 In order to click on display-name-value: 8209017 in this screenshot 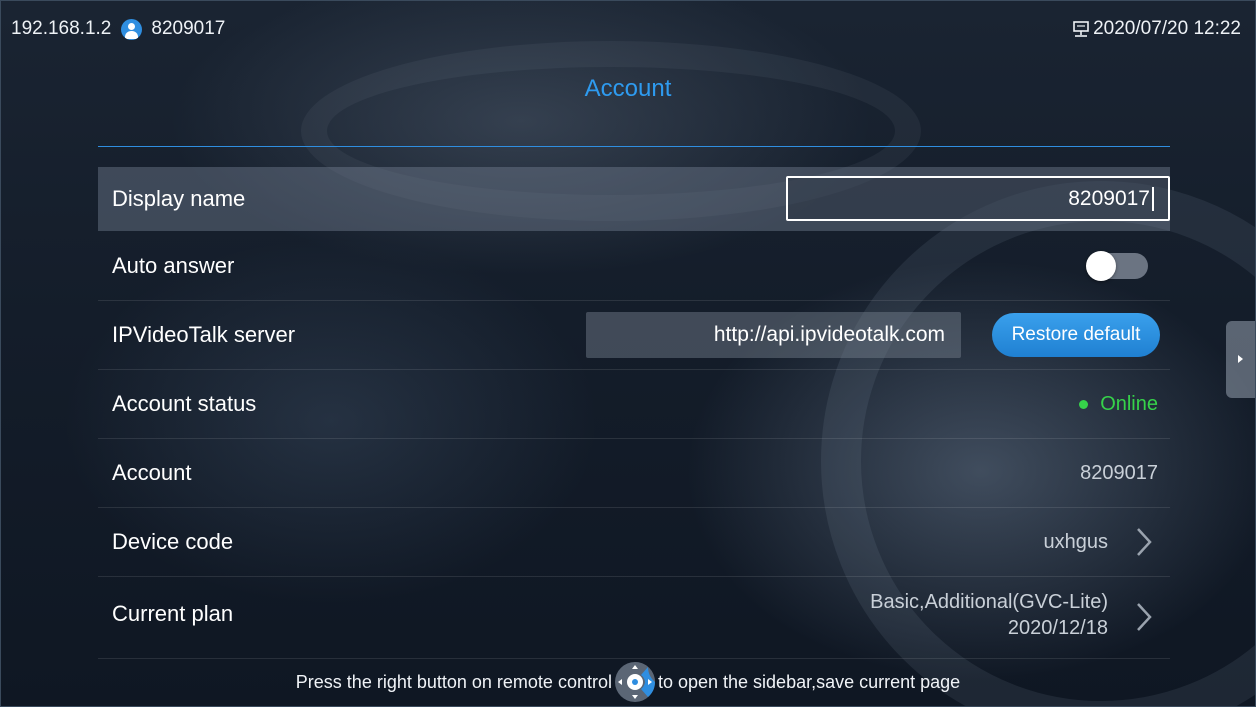, I will do `click(1109, 198)`.